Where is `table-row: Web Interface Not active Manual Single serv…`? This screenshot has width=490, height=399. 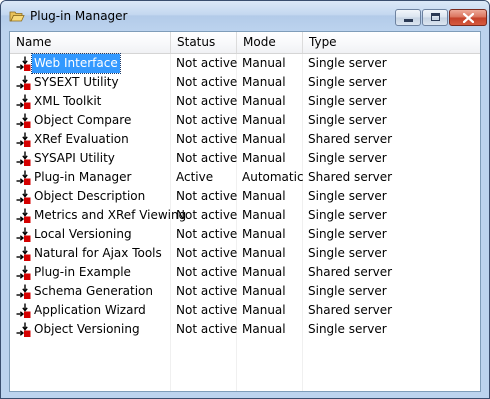
table-row: Web Interface Not active Manual Single serv… is located at coordinates (245, 63).